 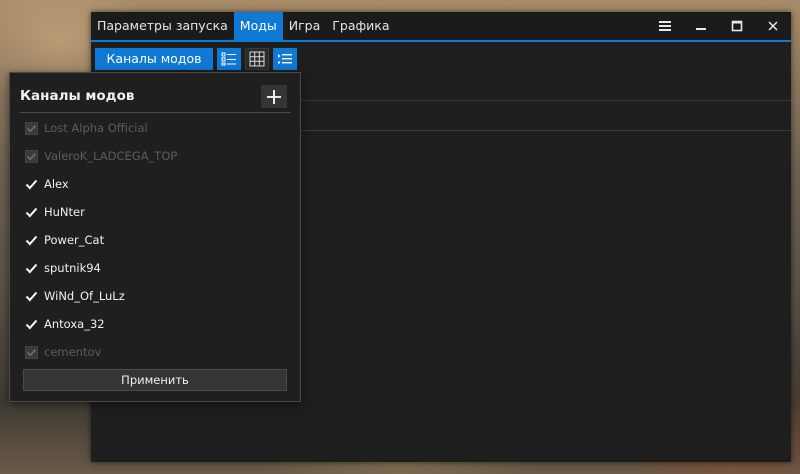 I want to click on channel-item: cementov, so click(x=63, y=352).